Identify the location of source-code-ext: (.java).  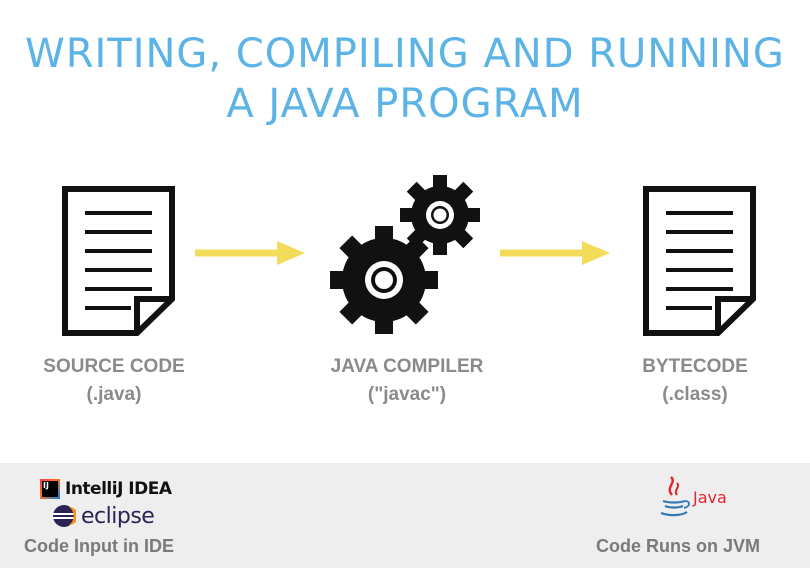
(114, 394).